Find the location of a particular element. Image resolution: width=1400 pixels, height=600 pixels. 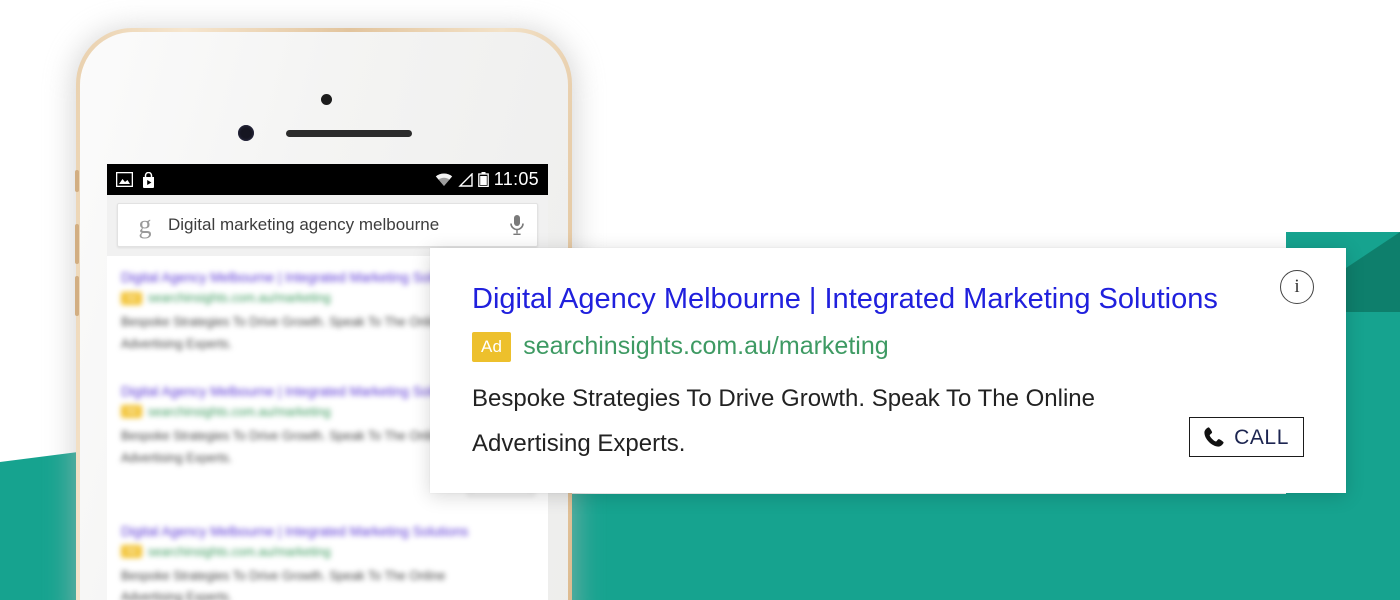

status-bar-right-icons: 11:05 is located at coordinates (487, 179).